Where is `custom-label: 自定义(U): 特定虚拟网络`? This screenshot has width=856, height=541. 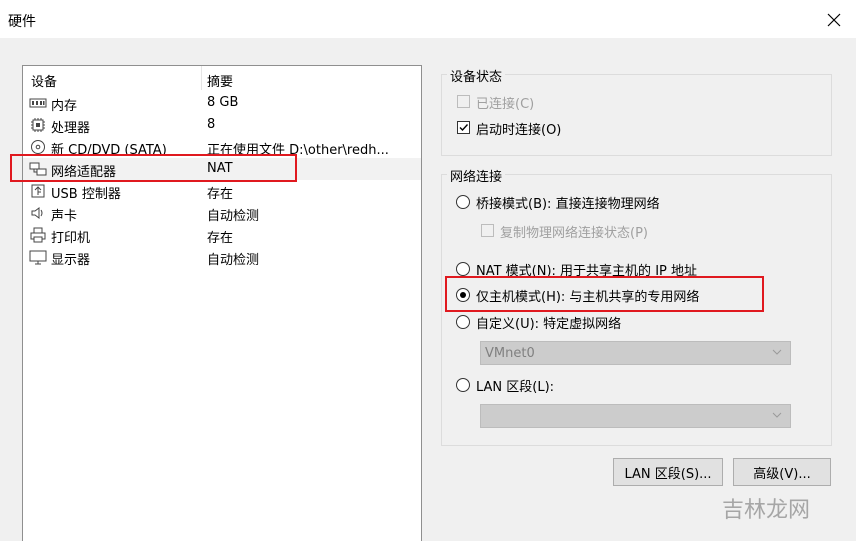 custom-label: 自定义(U): 特定虚拟网络 is located at coordinates (549, 324).